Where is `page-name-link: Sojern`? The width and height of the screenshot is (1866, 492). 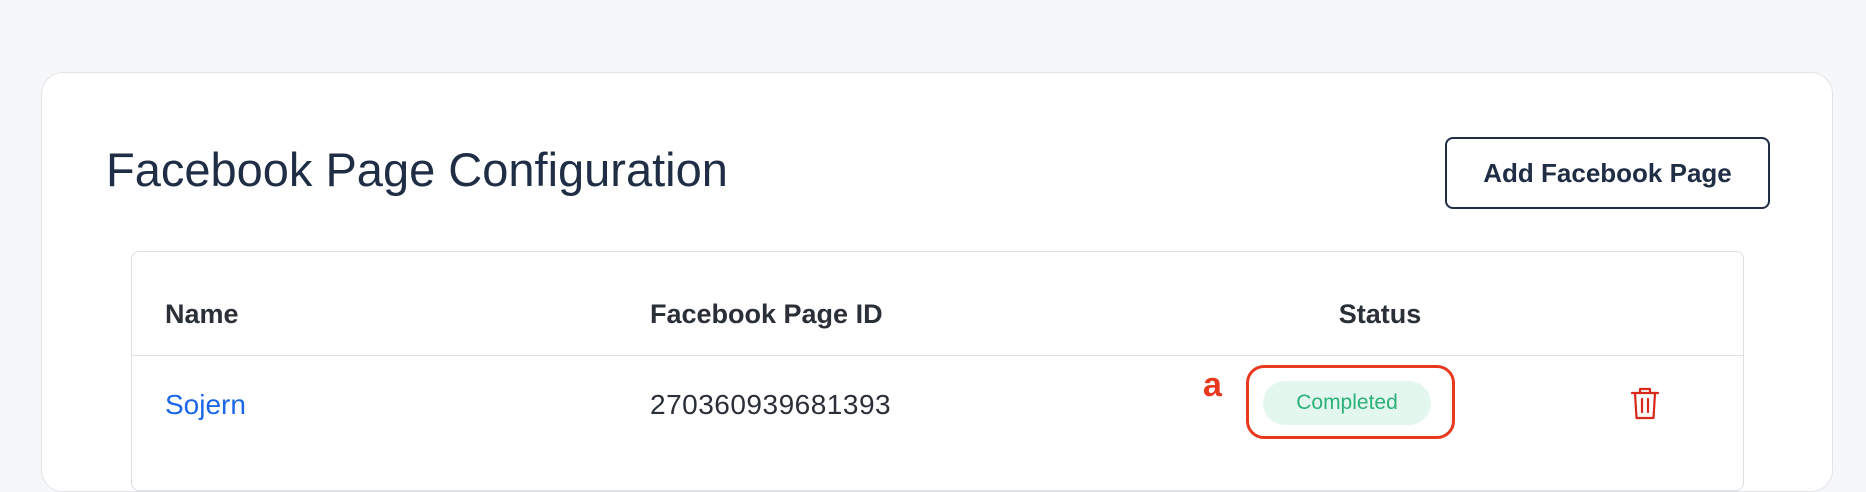 page-name-link: Sojern is located at coordinates (205, 405).